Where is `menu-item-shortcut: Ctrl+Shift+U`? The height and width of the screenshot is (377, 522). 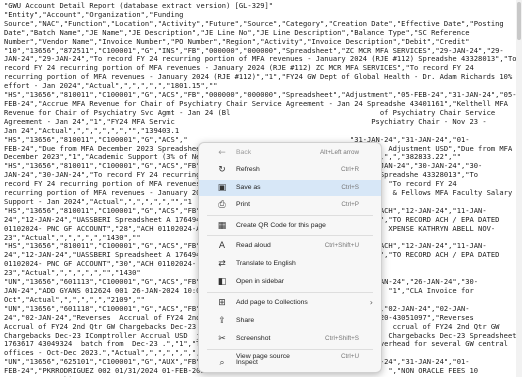
menu-item-shortcut: Ctrl+Shift+U is located at coordinates (341, 245).